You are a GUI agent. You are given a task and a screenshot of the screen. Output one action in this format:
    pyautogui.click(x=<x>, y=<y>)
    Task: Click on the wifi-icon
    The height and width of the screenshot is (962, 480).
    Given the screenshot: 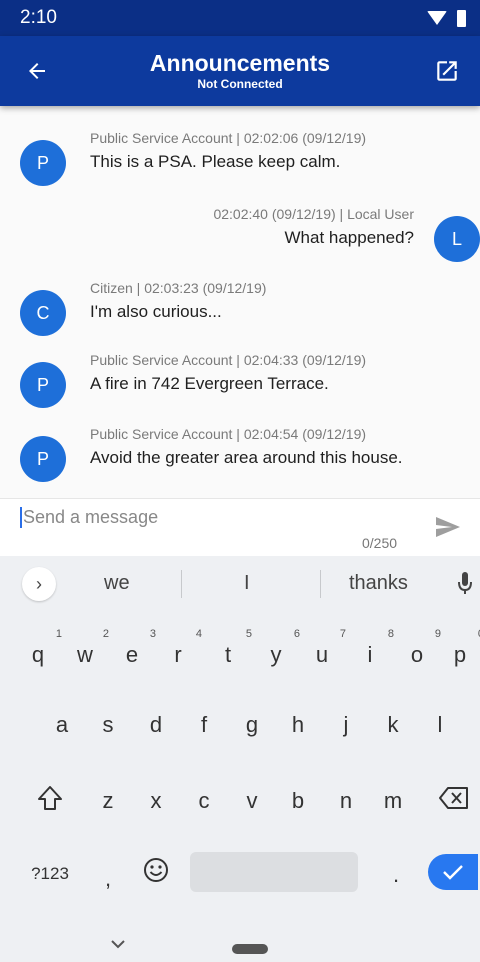 What is the action you would take?
    pyautogui.click(x=437, y=18)
    